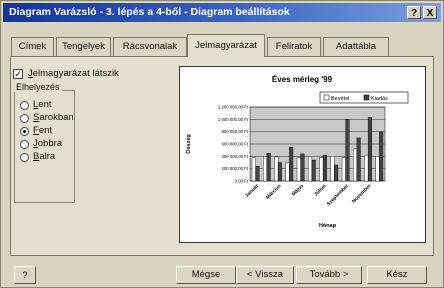 The height and width of the screenshot is (288, 444). I want to click on tab-gridlines: Rácsvonalak, so click(150, 46).